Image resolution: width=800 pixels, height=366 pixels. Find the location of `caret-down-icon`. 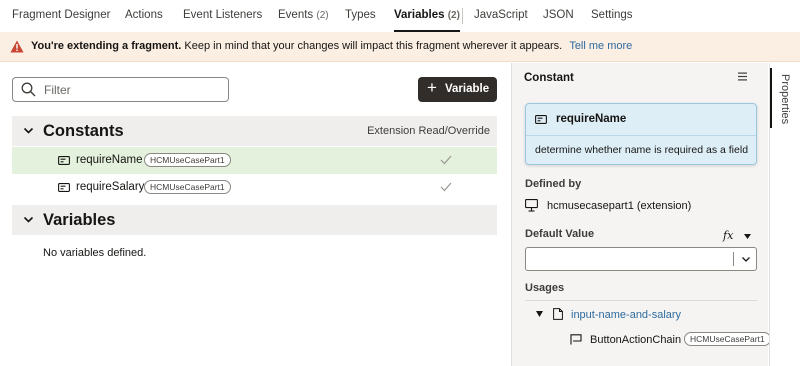

caret-down-icon is located at coordinates (747, 236).